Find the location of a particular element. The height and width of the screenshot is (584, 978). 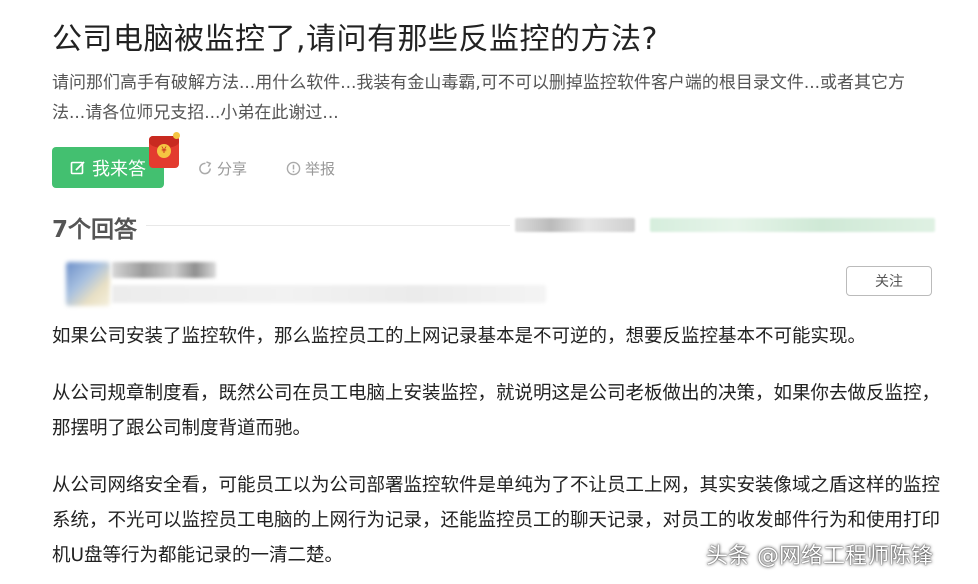

divider is located at coordinates (328, 225).